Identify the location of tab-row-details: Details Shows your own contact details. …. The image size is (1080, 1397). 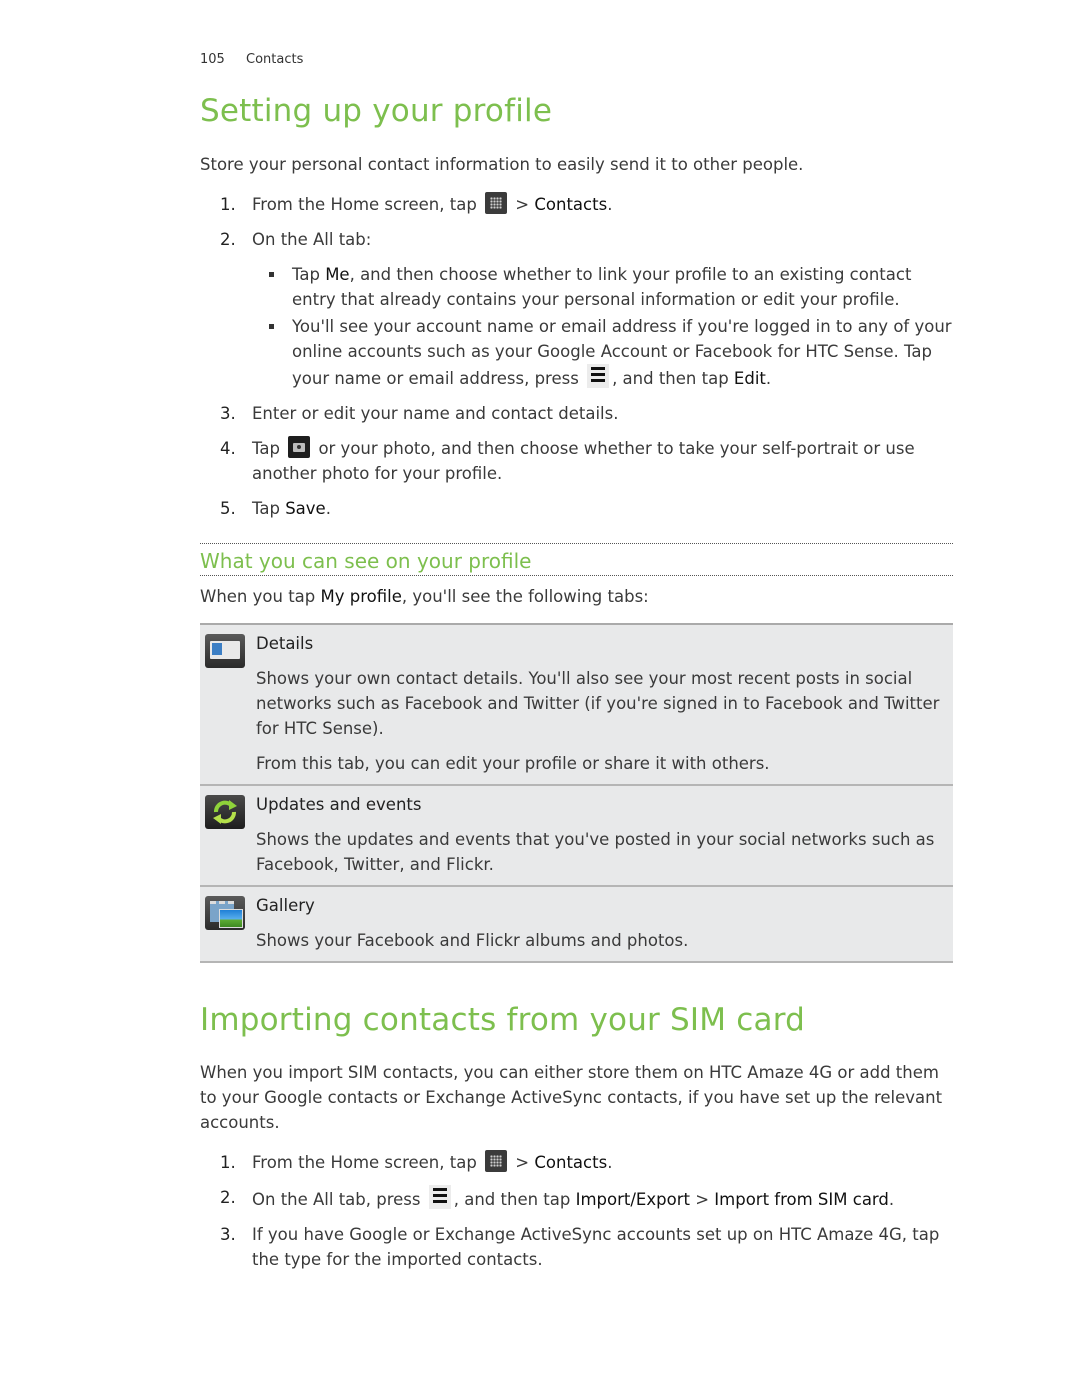
(576, 705).